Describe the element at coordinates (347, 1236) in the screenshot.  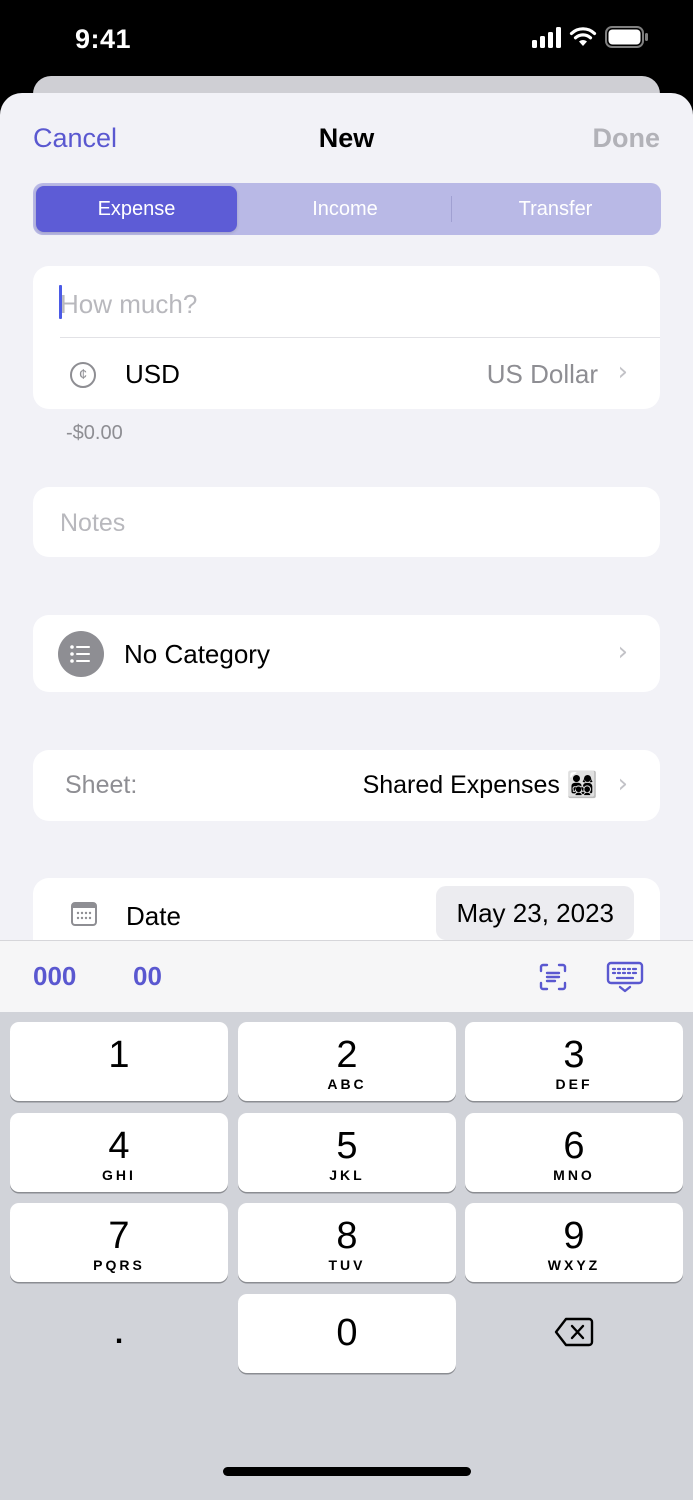
I see `key-number: 8` at that location.